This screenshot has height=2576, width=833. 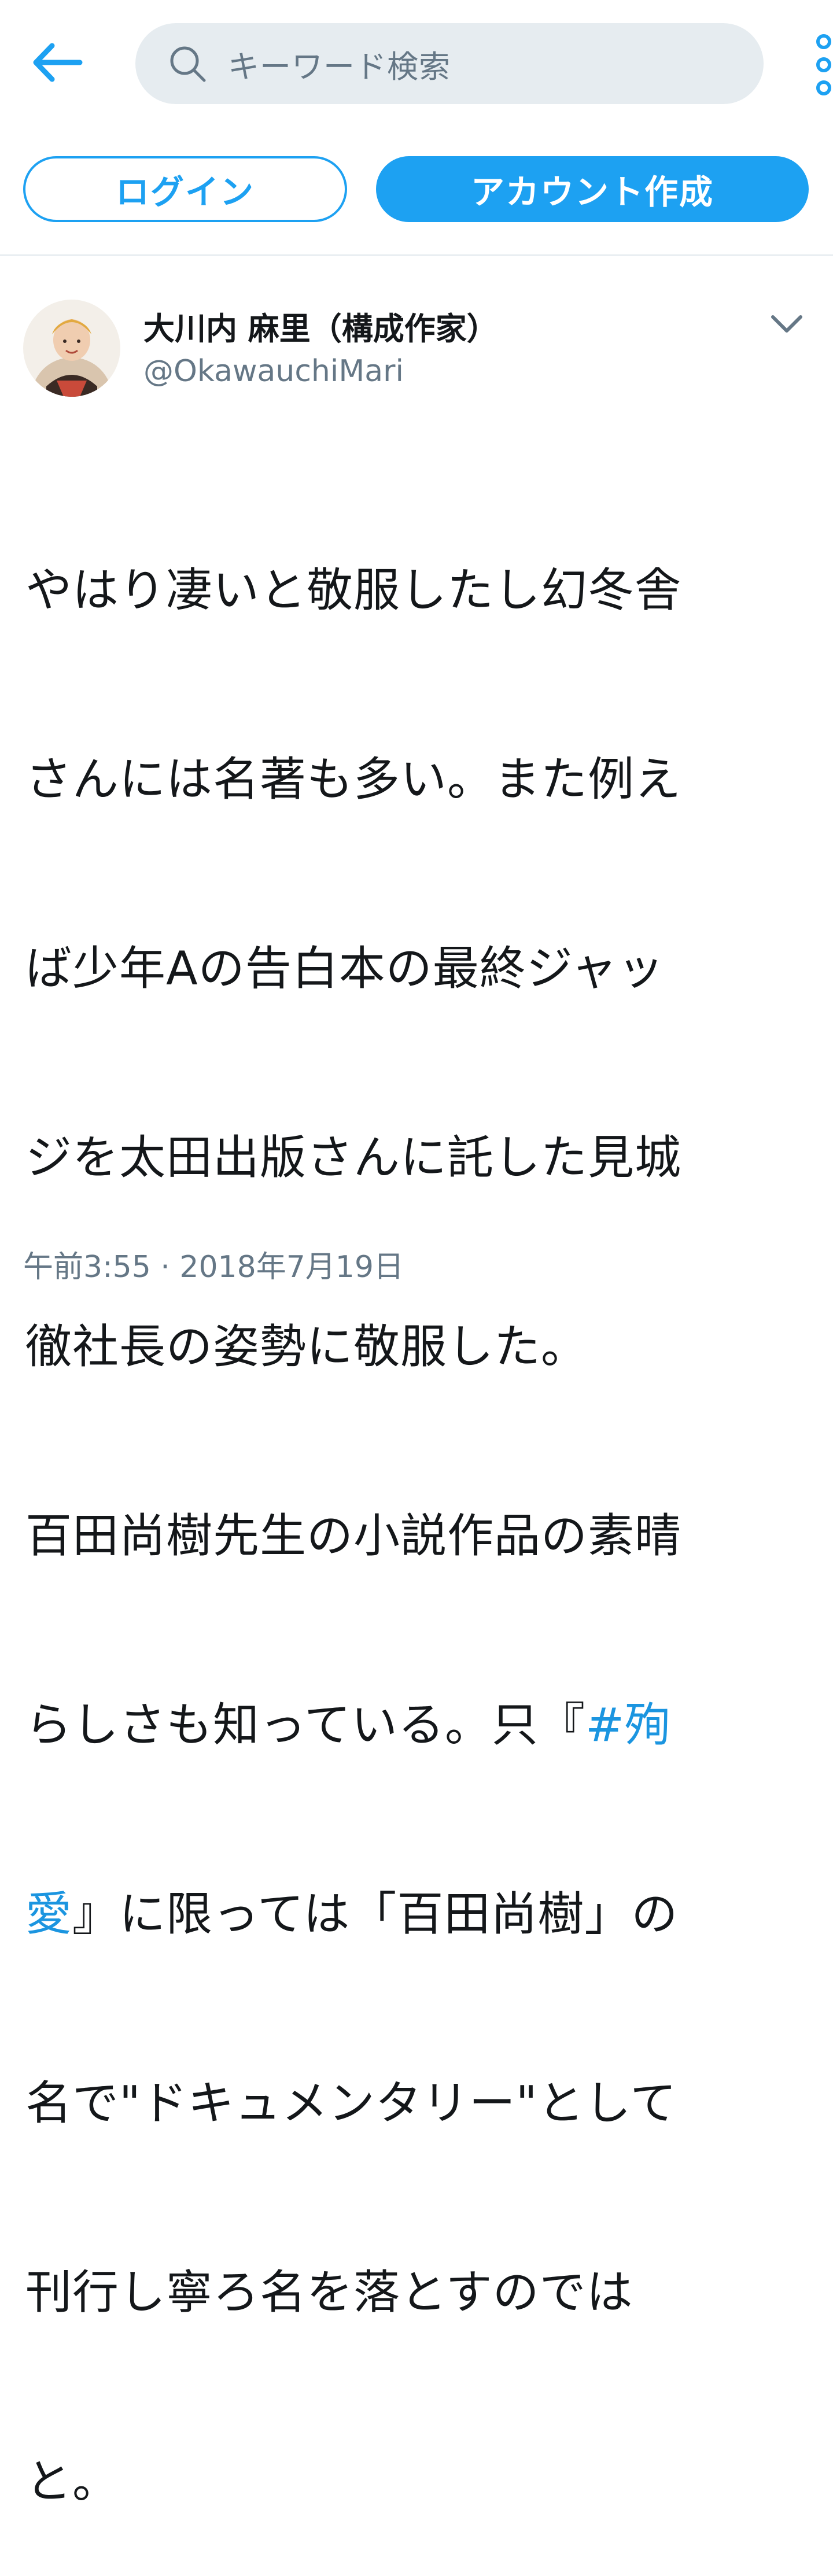 What do you see at coordinates (345, 968) in the screenshot?
I see `tweet-line: ば少年Aの告白本の最終ジャッ` at bounding box center [345, 968].